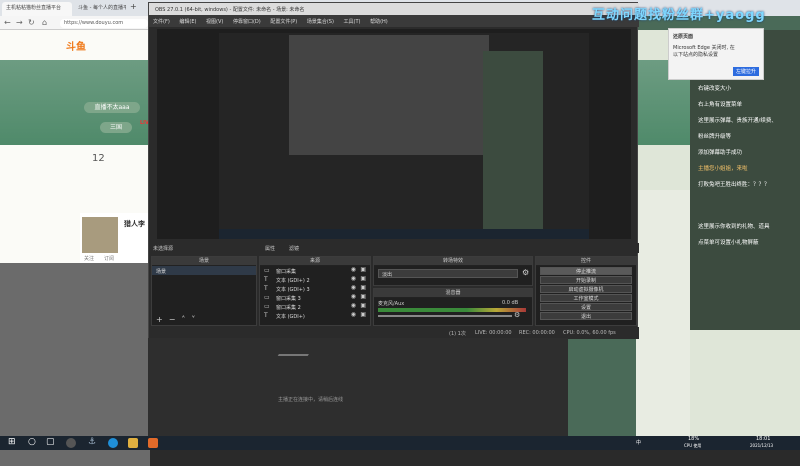  I want to click on source-item: ▭ 窗口采集 3 ◉ ▣, so click(315, 297).